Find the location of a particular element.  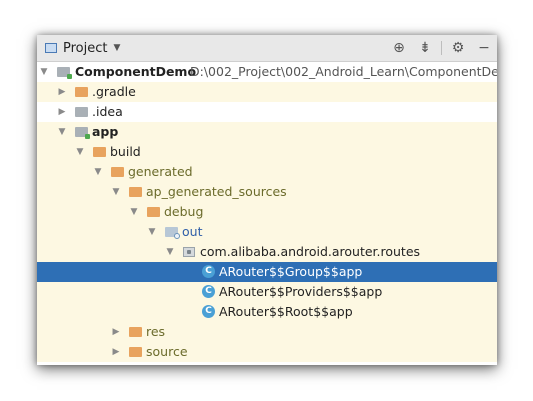

tree-node-arouter-group-app: C ARouter$$Group$$app is located at coordinates (267, 272).